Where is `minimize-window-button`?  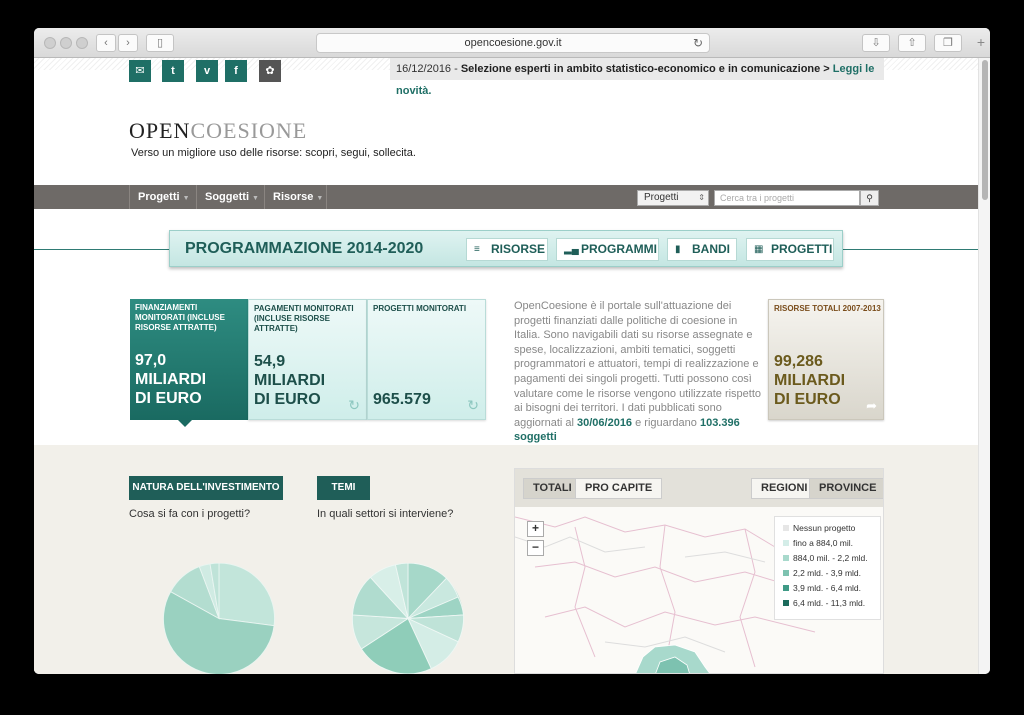
minimize-window-button is located at coordinates (66, 43).